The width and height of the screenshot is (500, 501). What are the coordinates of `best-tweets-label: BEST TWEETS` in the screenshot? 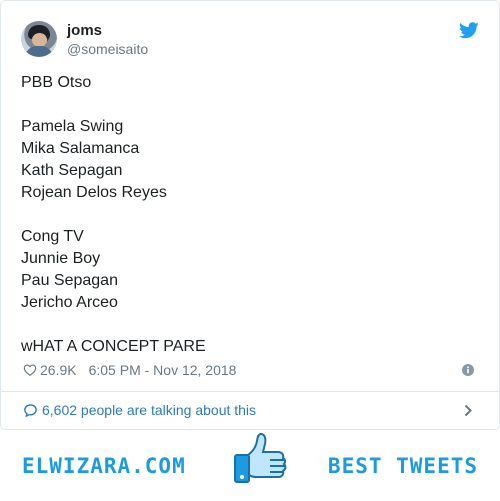 It's located at (402, 466).